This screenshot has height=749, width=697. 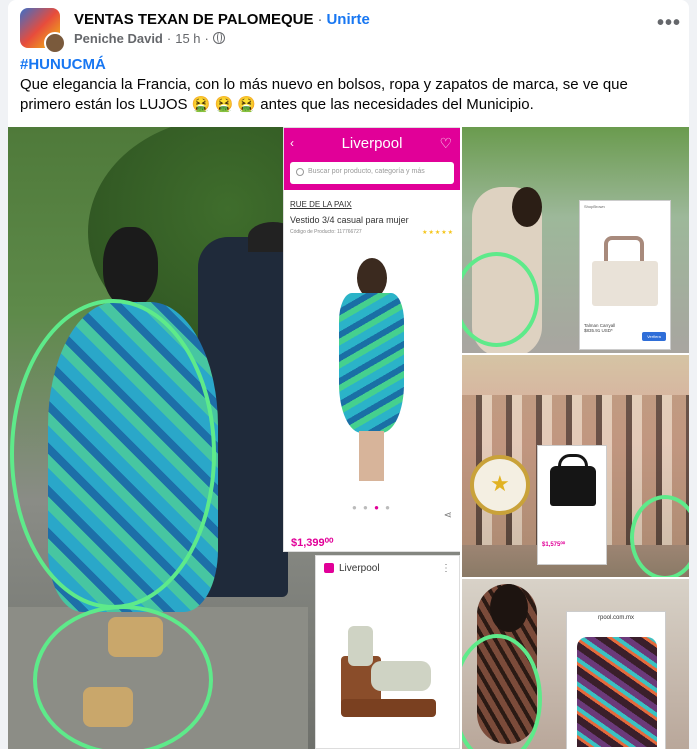 What do you see at coordinates (445, 142) in the screenshot?
I see `heart-icon: ♡` at bounding box center [445, 142].